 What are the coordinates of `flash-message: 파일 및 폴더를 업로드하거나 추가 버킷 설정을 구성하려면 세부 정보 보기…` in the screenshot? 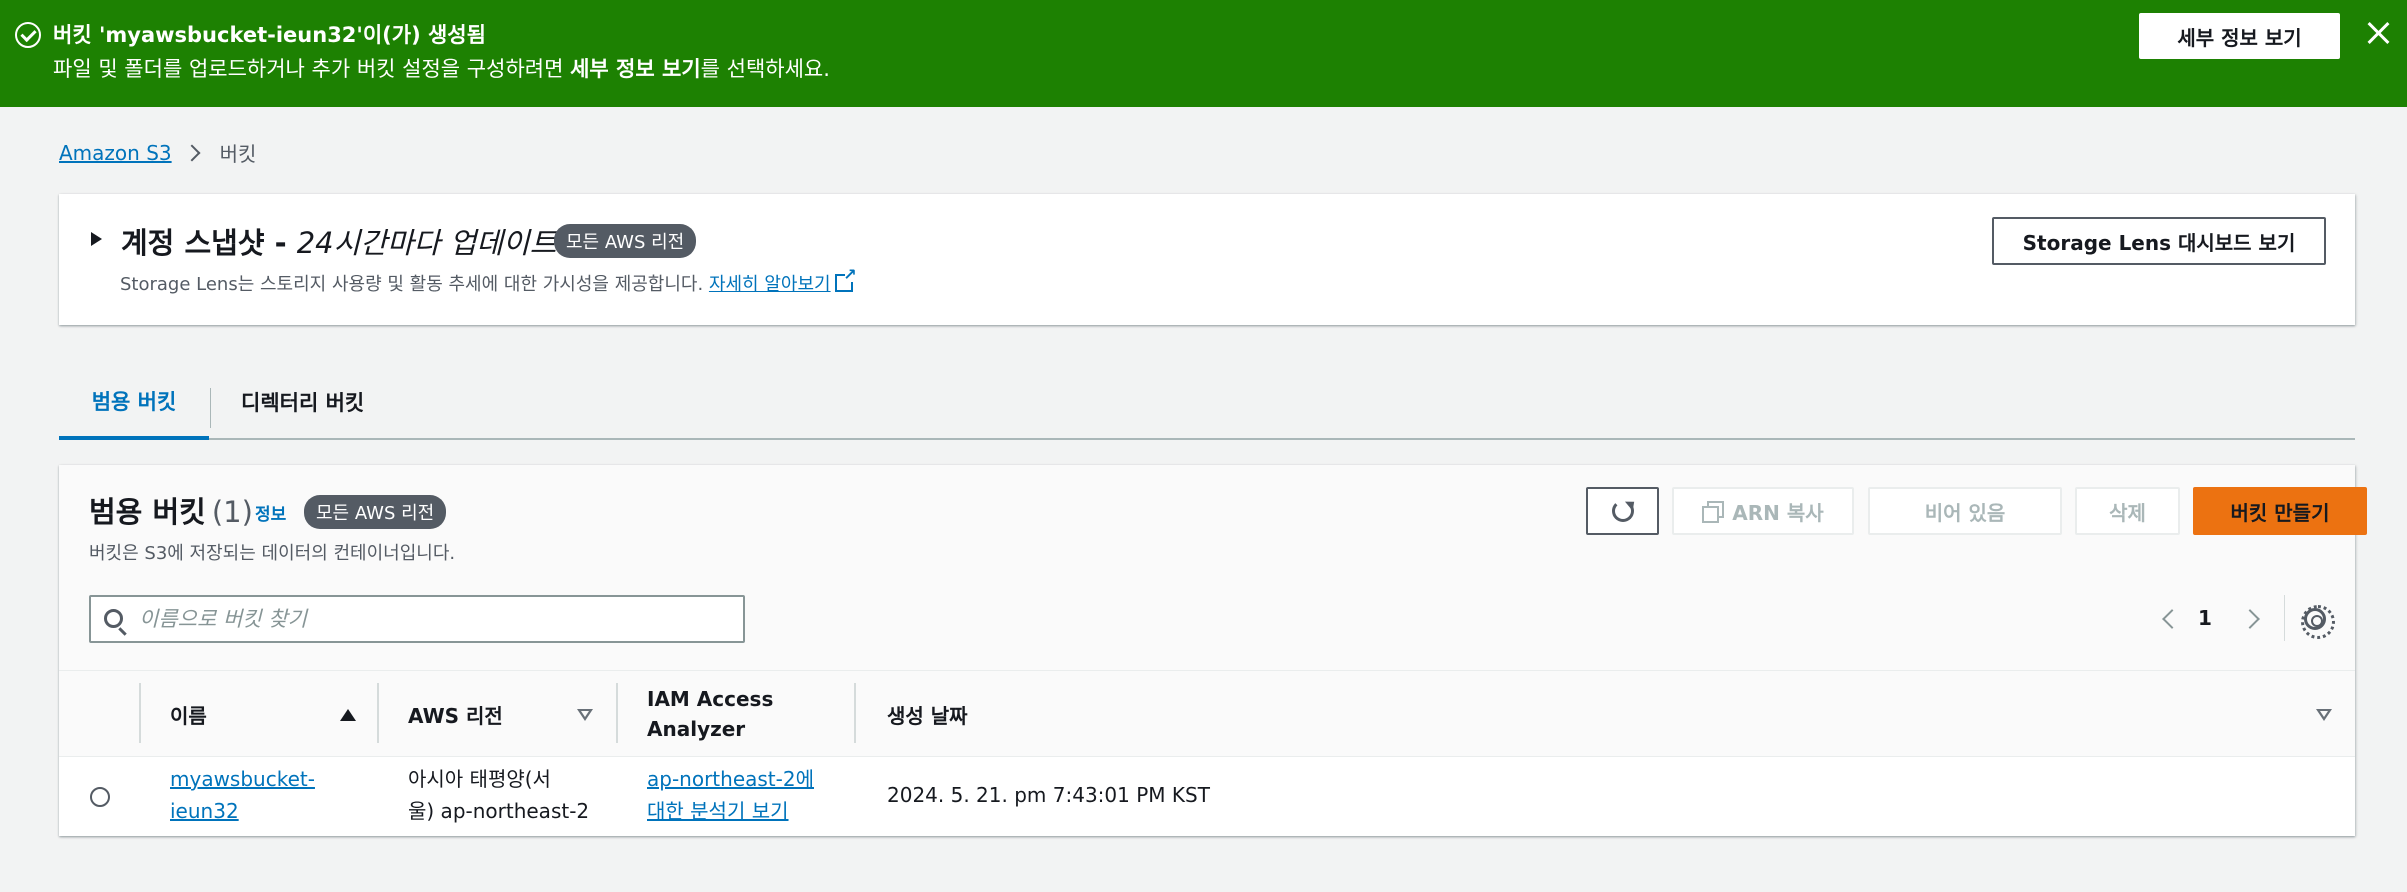 It's located at (441, 68).